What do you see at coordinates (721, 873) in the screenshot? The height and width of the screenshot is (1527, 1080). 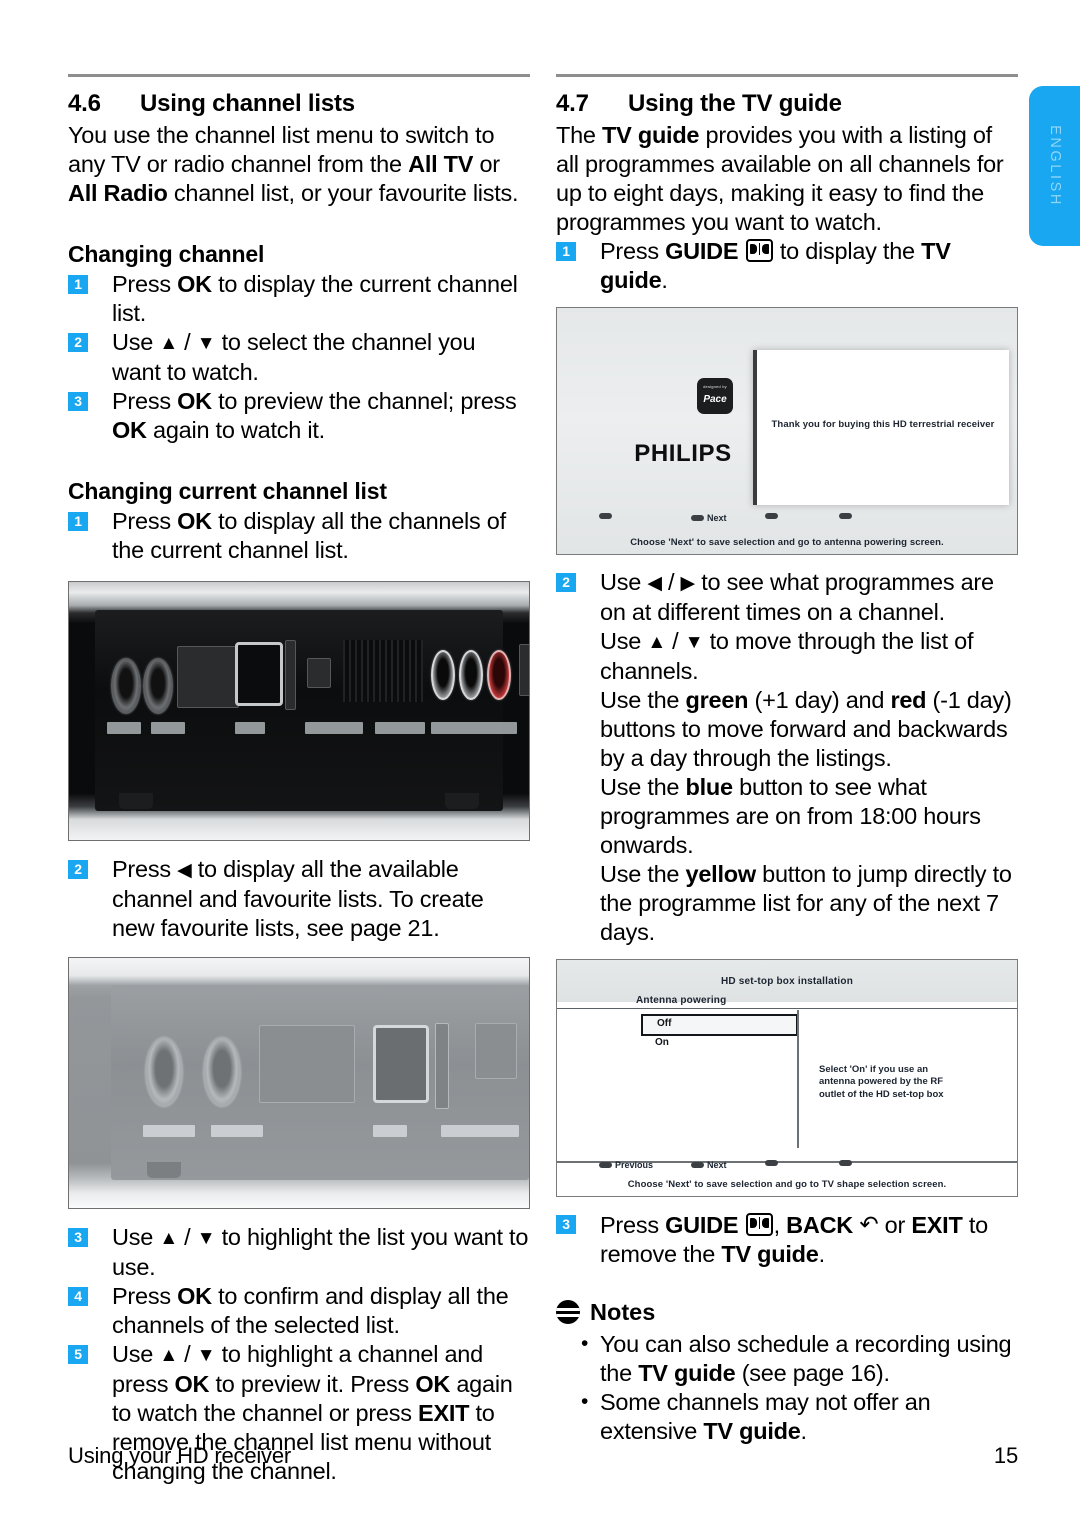 I see `yellow-button-label: yellow` at bounding box center [721, 873].